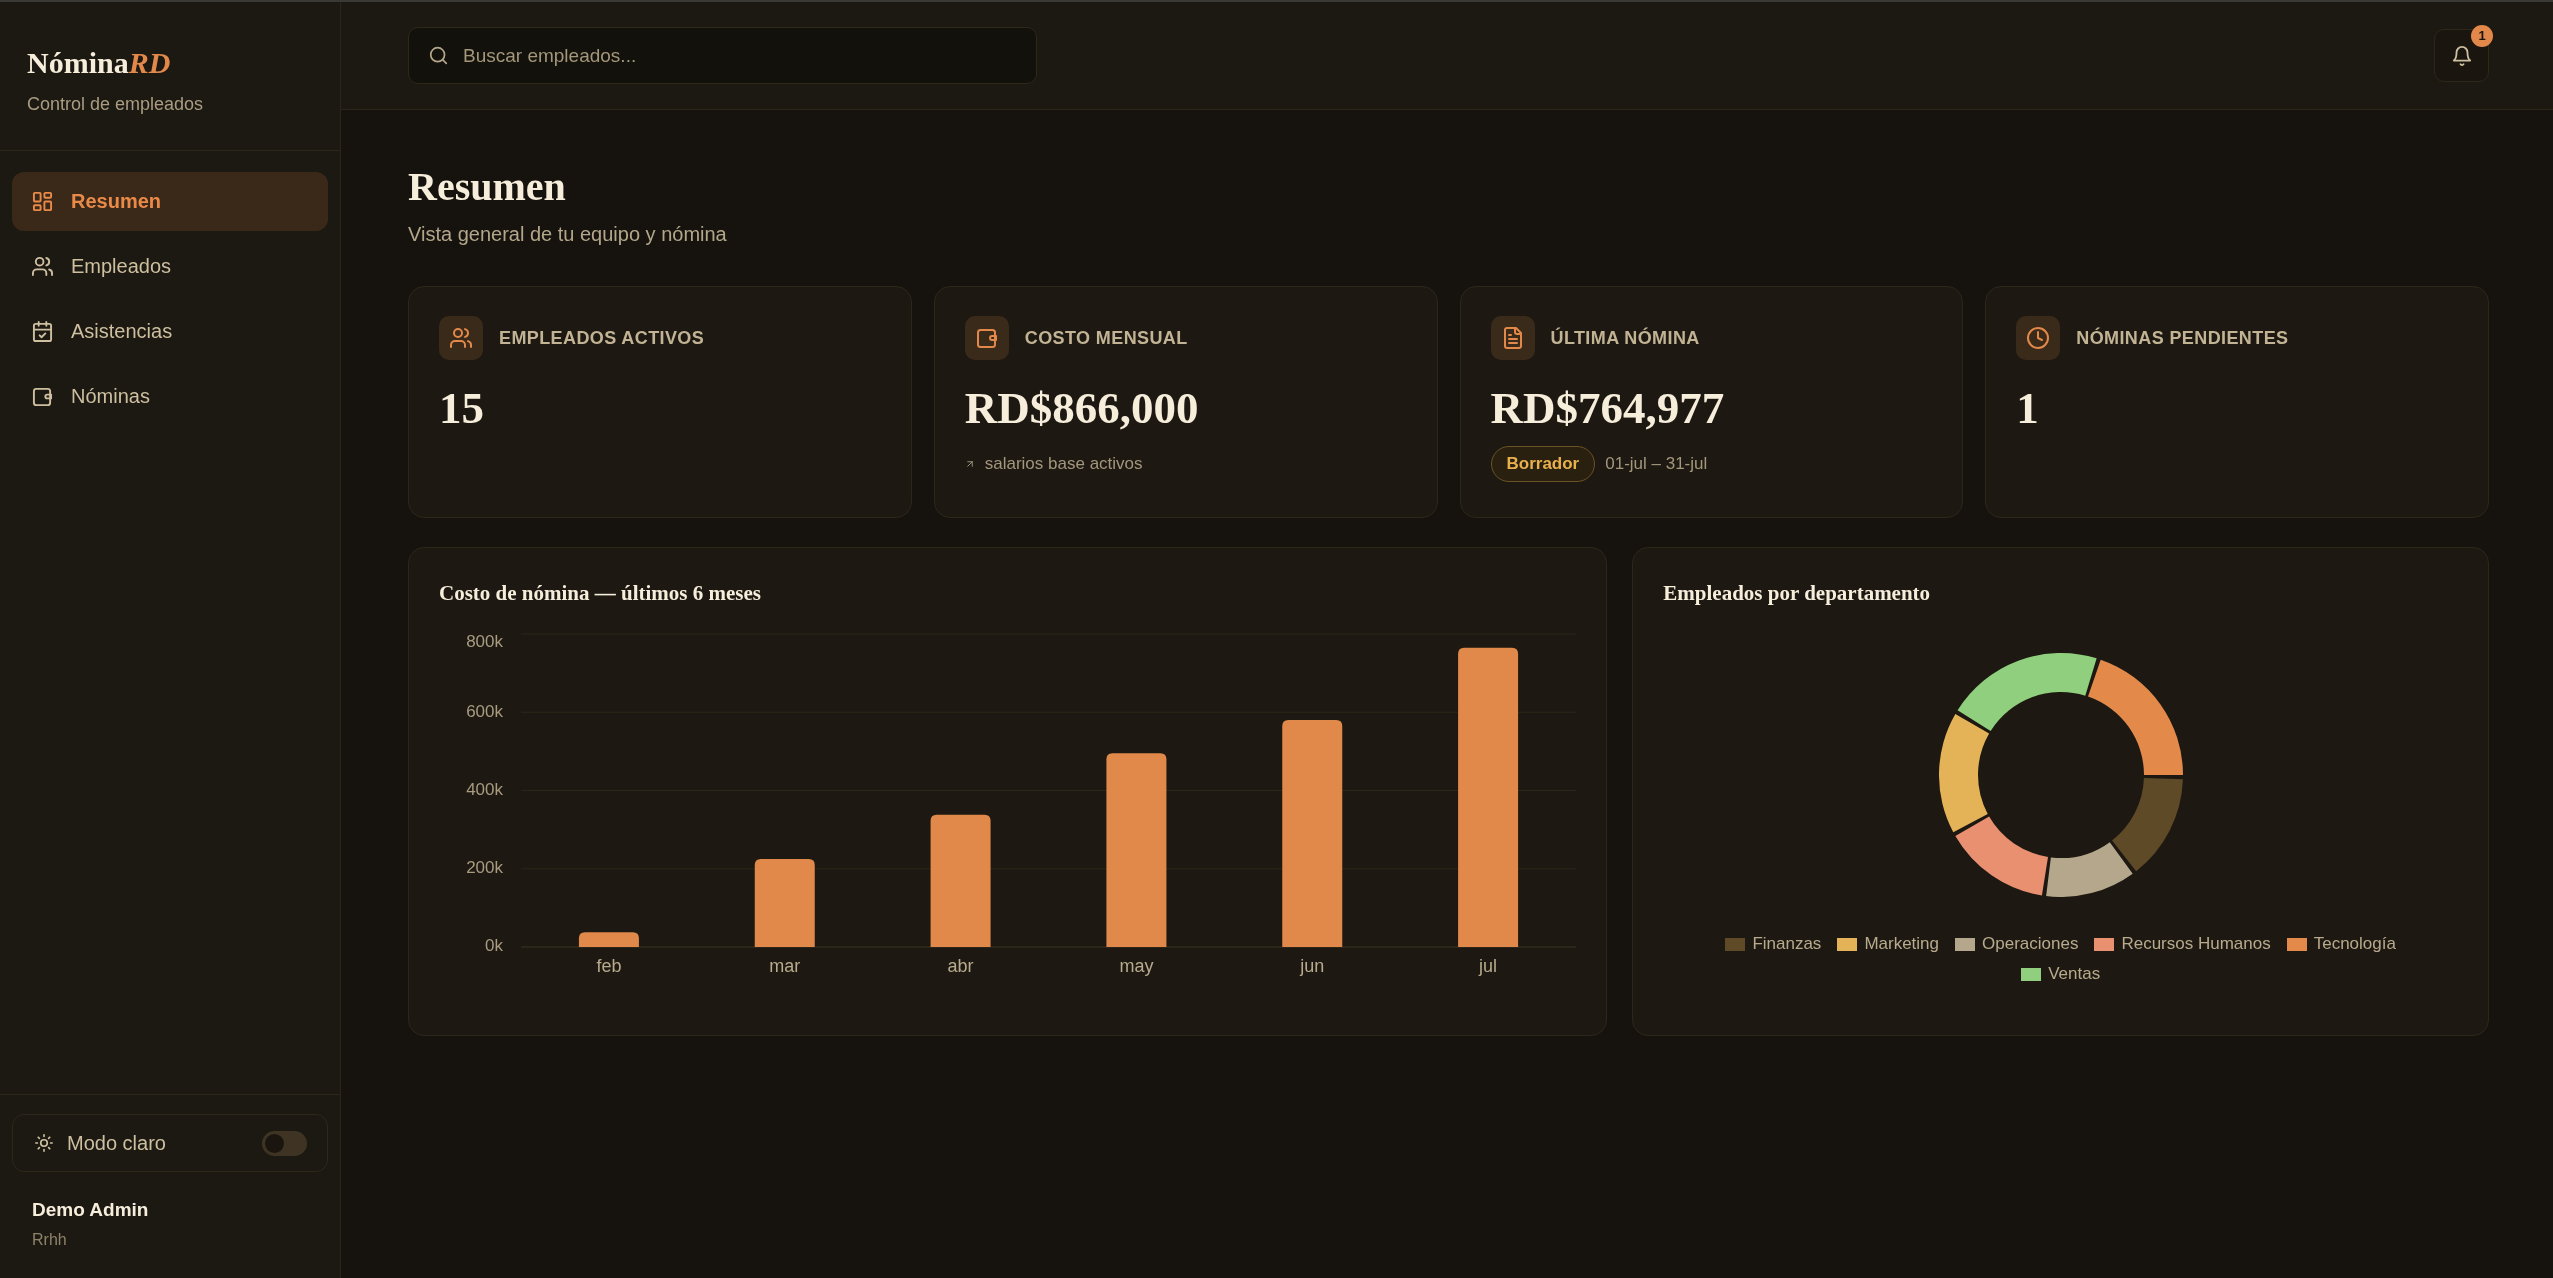  Describe the element at coordinates (2482, 36) in the screenshot. I see `notification-badge: 1` at that location.